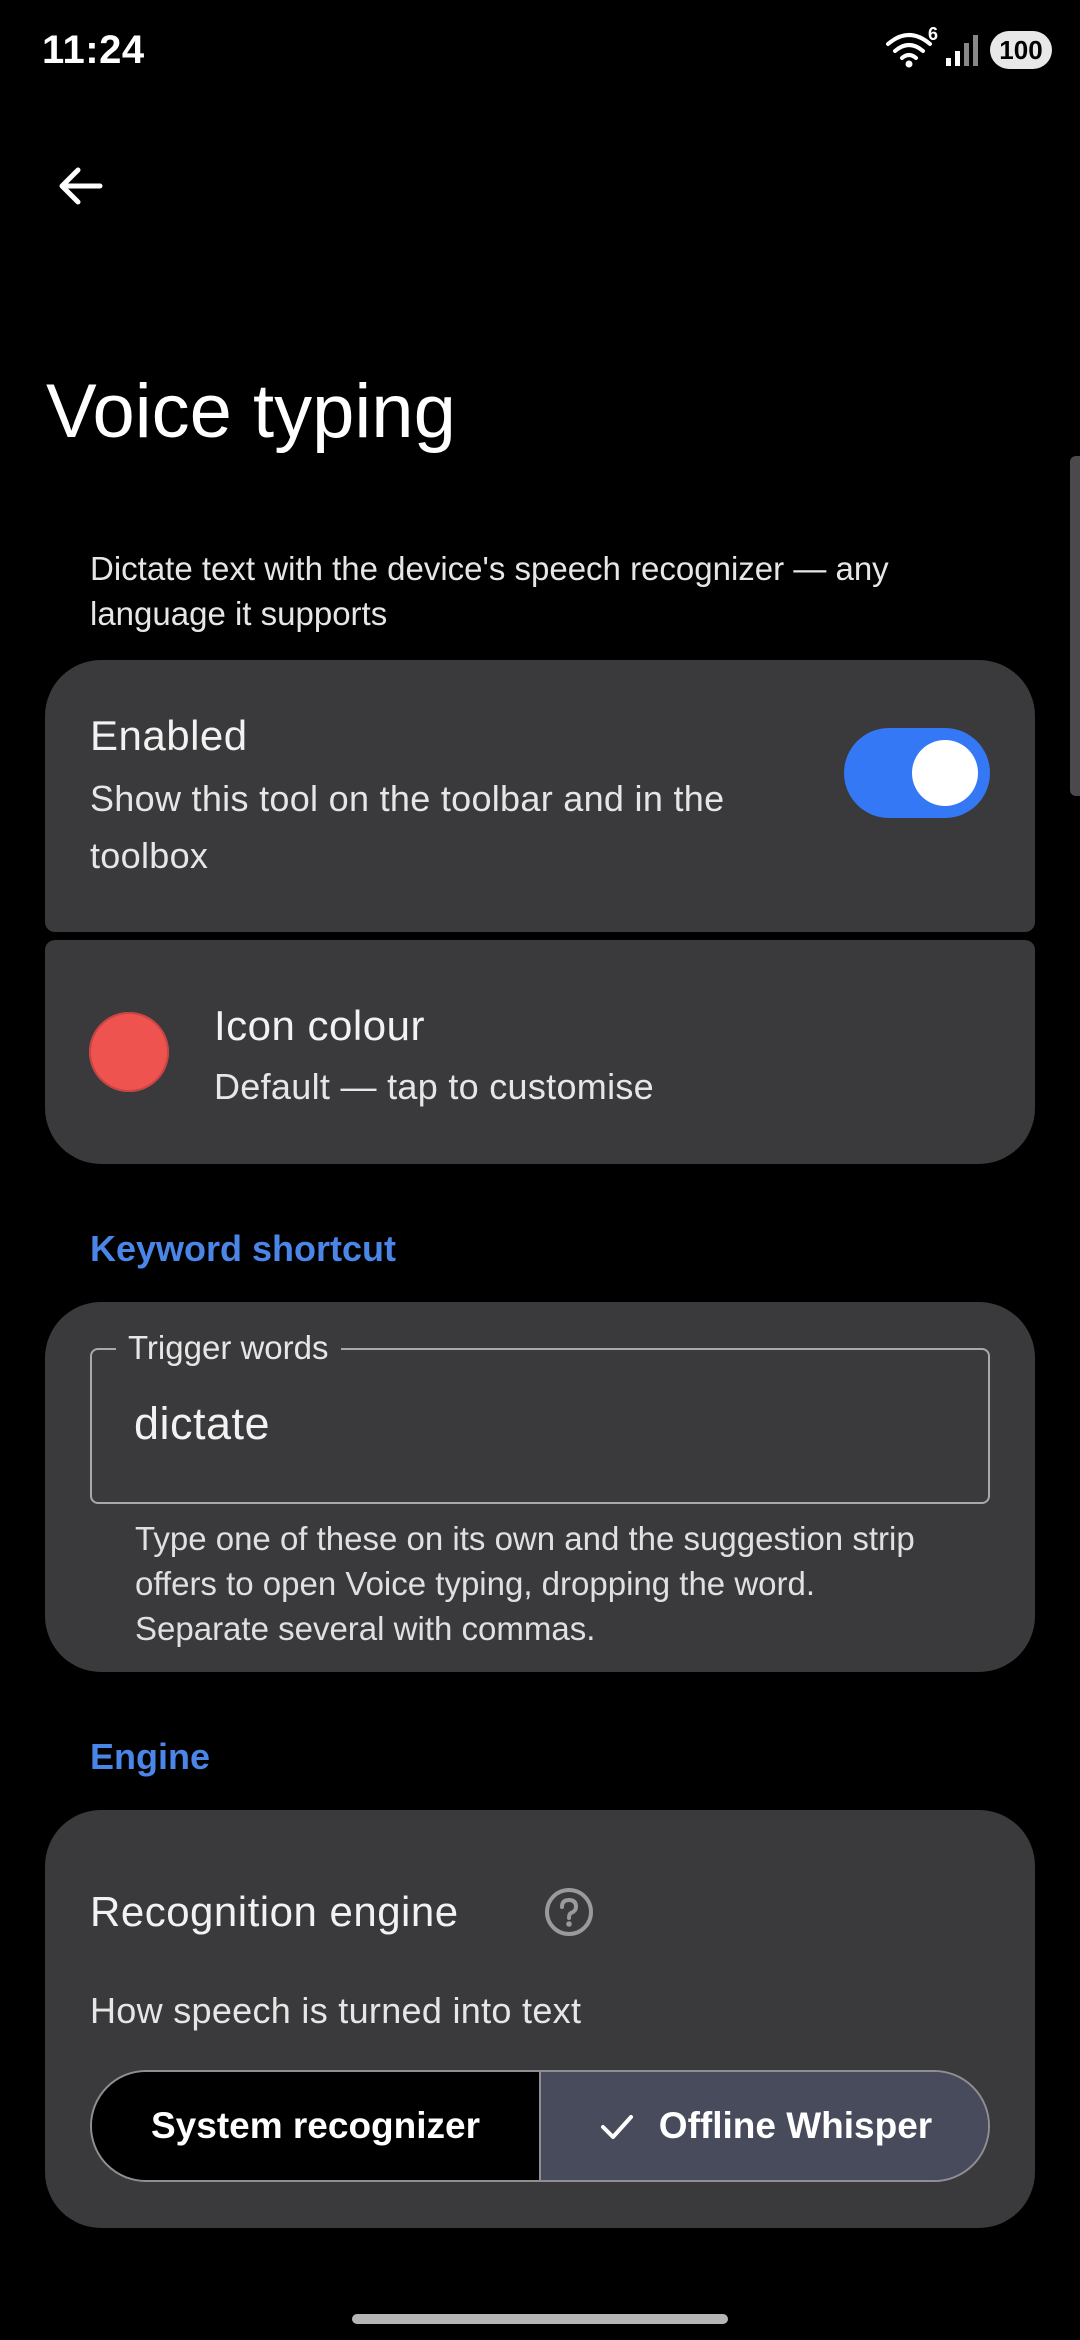 The width and height of the screenshot is (1080, 2340). I want to click on back-button, so click(80, 186).